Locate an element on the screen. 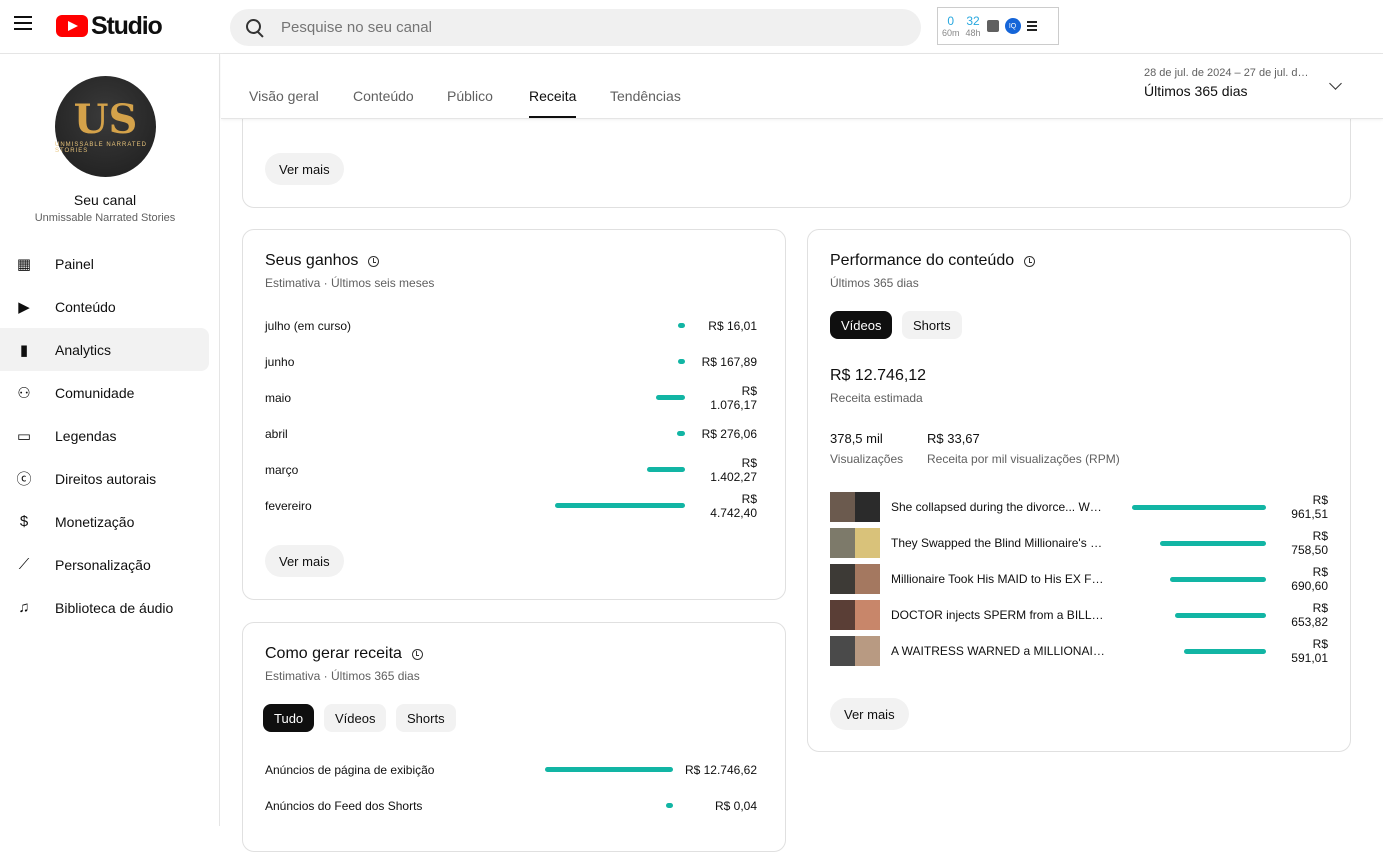  search-bar is located at coordinates (575, 27).